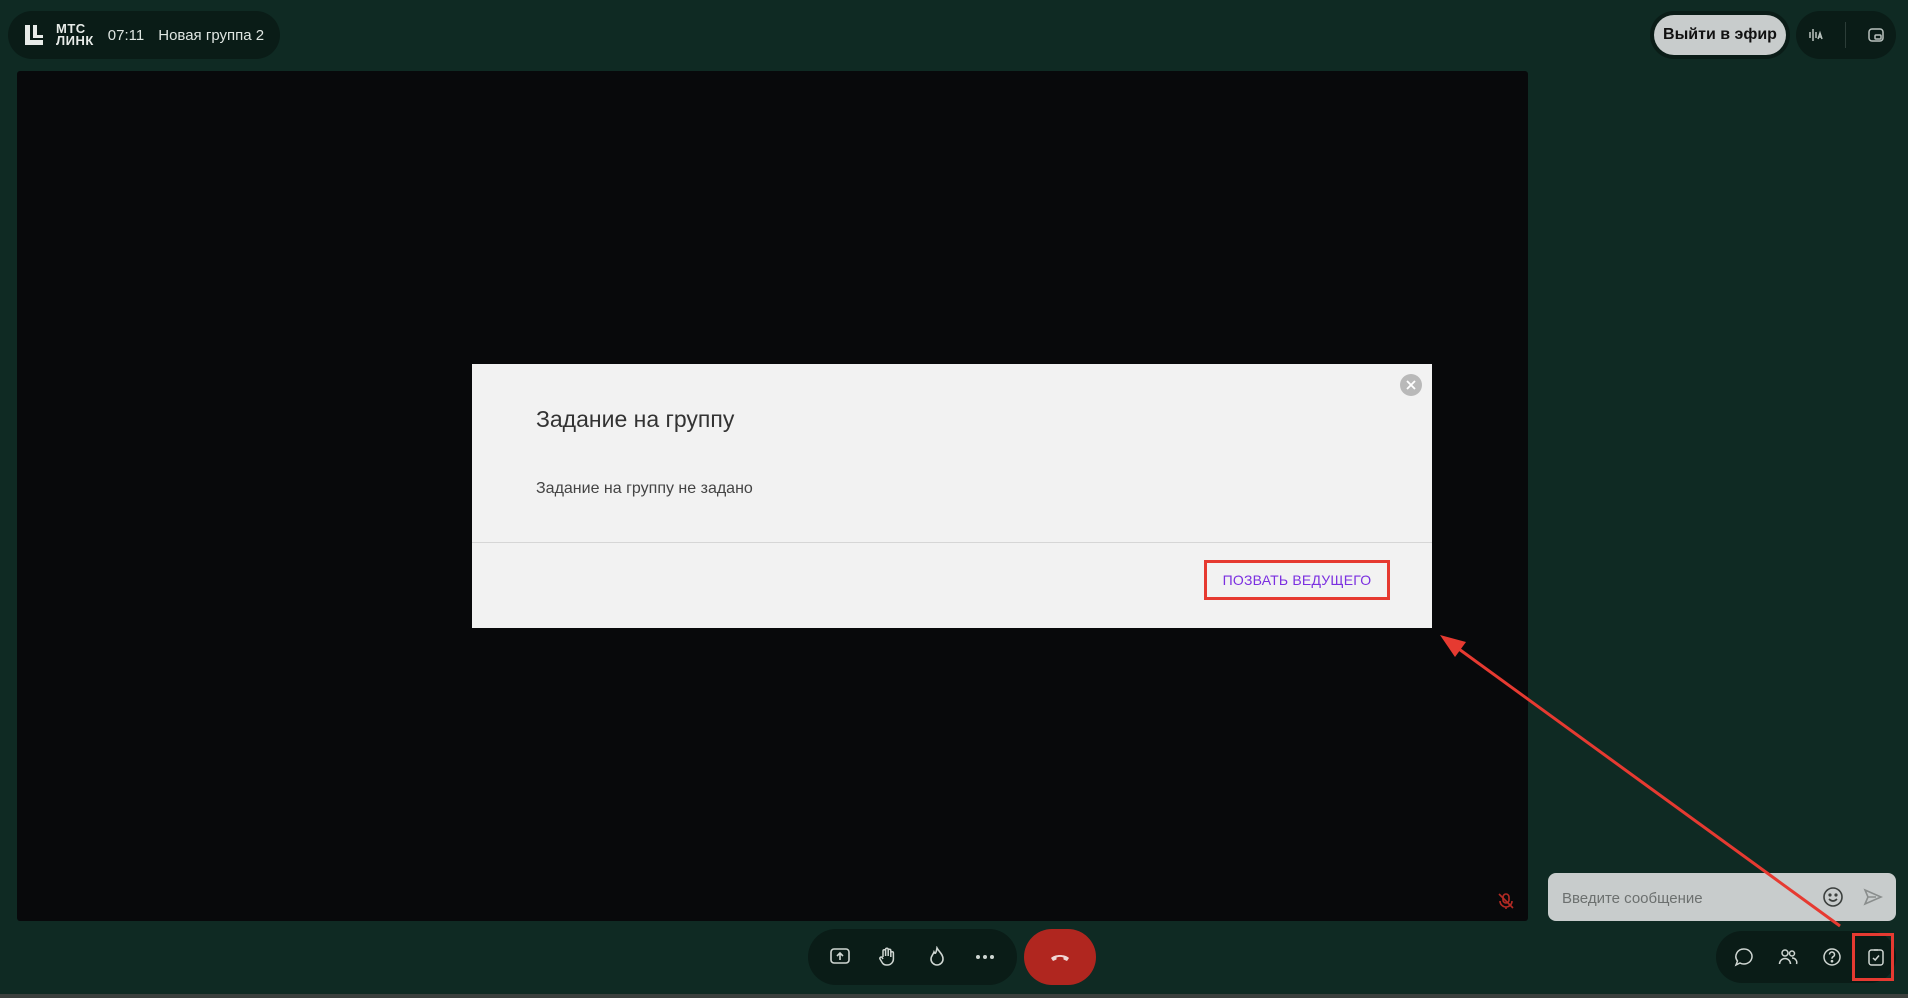 The image size is (1908, 998). What do you see at coordinates (952, 542) in the screenshot?
I see `dialog-divider` at bounding box center [952, 542].